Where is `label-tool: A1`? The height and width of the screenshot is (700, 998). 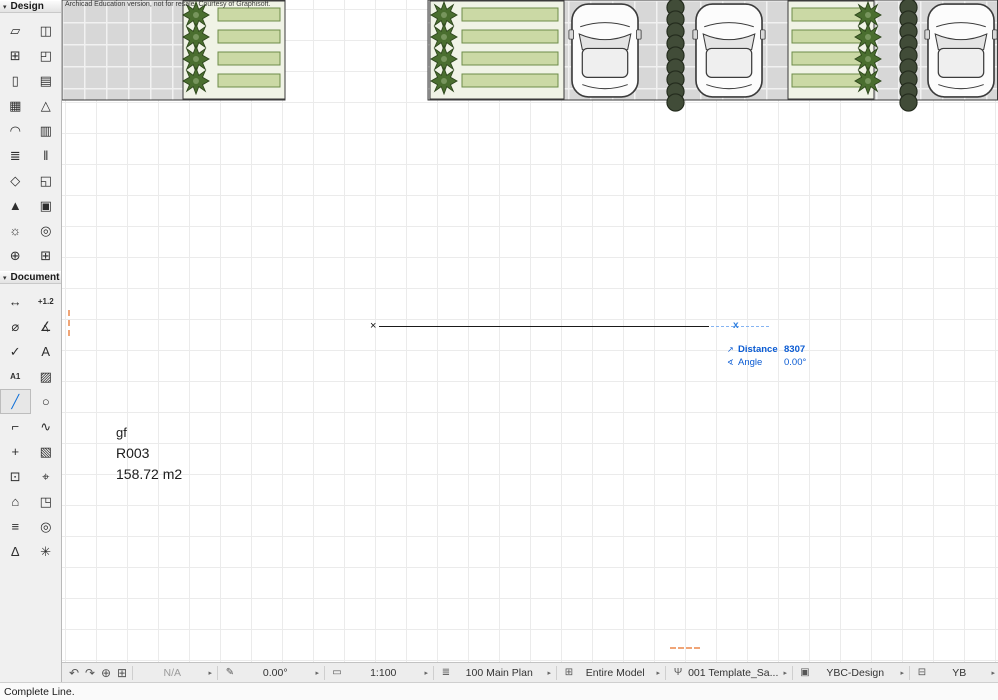 label-tool: A1 is located at coordinates (15, 376).